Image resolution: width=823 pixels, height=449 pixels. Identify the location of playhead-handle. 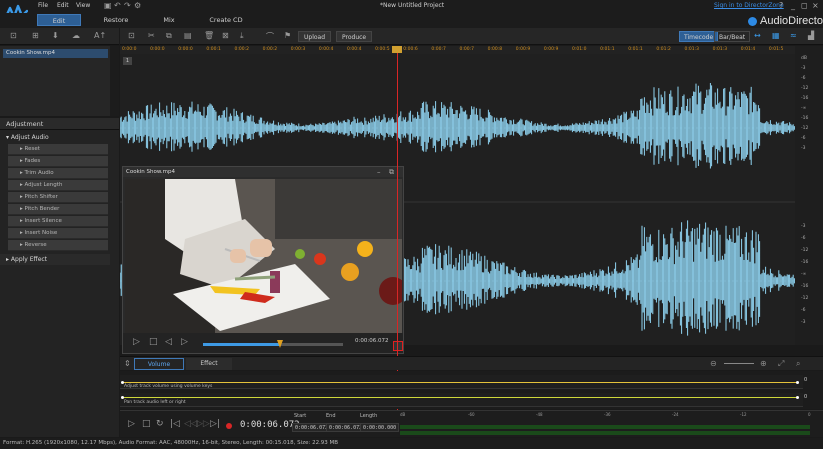
(397, 49).